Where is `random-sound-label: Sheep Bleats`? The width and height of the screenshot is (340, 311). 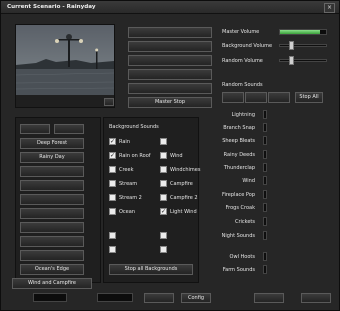
random-sound-label: Sheep Bleats is located at coordinates (238, 141).